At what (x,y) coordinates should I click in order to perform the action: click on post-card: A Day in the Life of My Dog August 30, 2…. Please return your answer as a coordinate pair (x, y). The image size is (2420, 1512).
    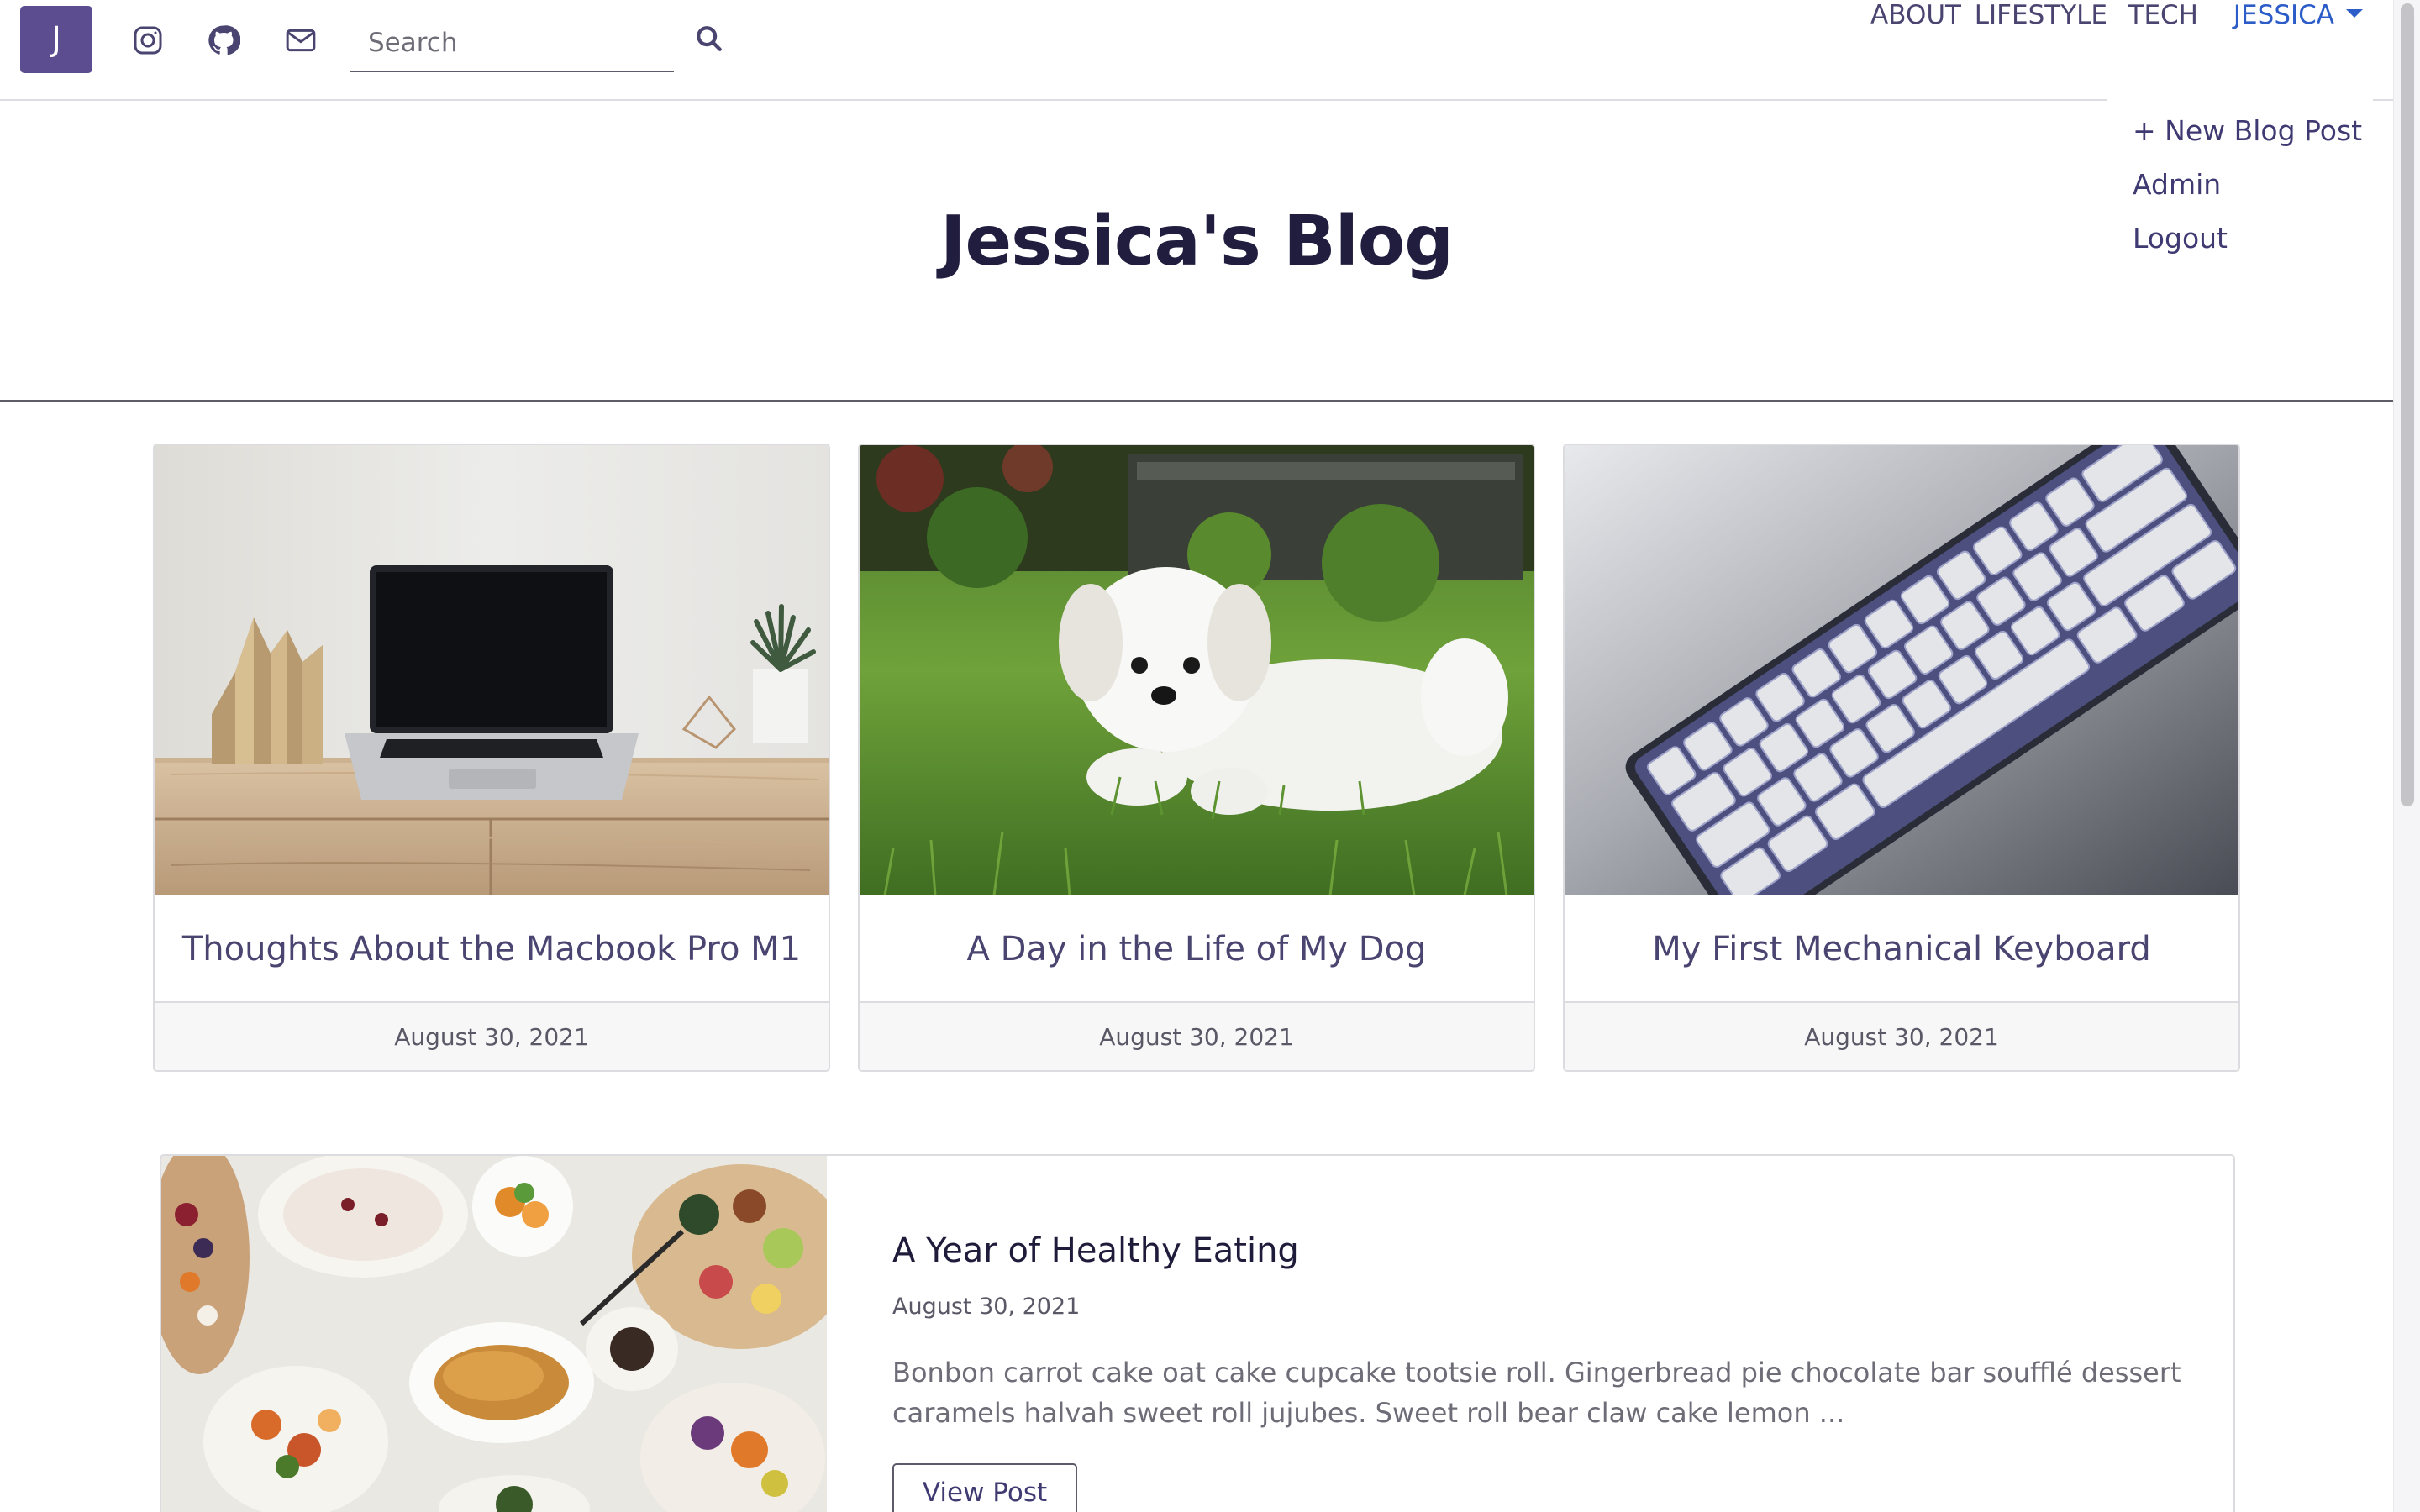
    Looking at the image, I should click on (1196, 758).